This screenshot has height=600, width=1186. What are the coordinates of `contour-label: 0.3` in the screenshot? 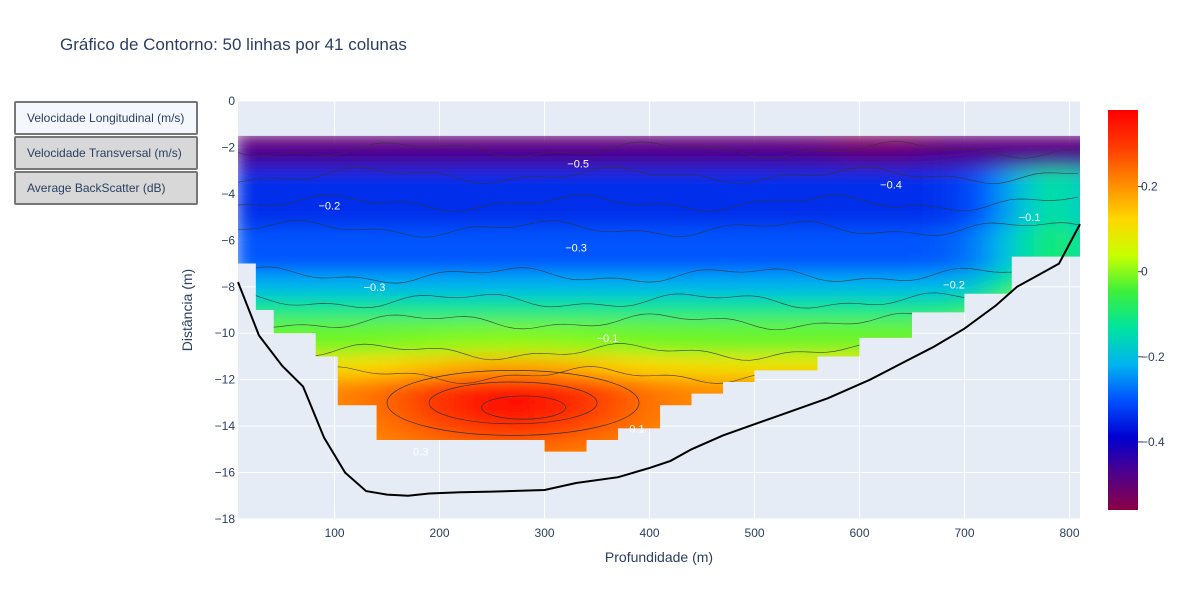 It's located at (420, 453).